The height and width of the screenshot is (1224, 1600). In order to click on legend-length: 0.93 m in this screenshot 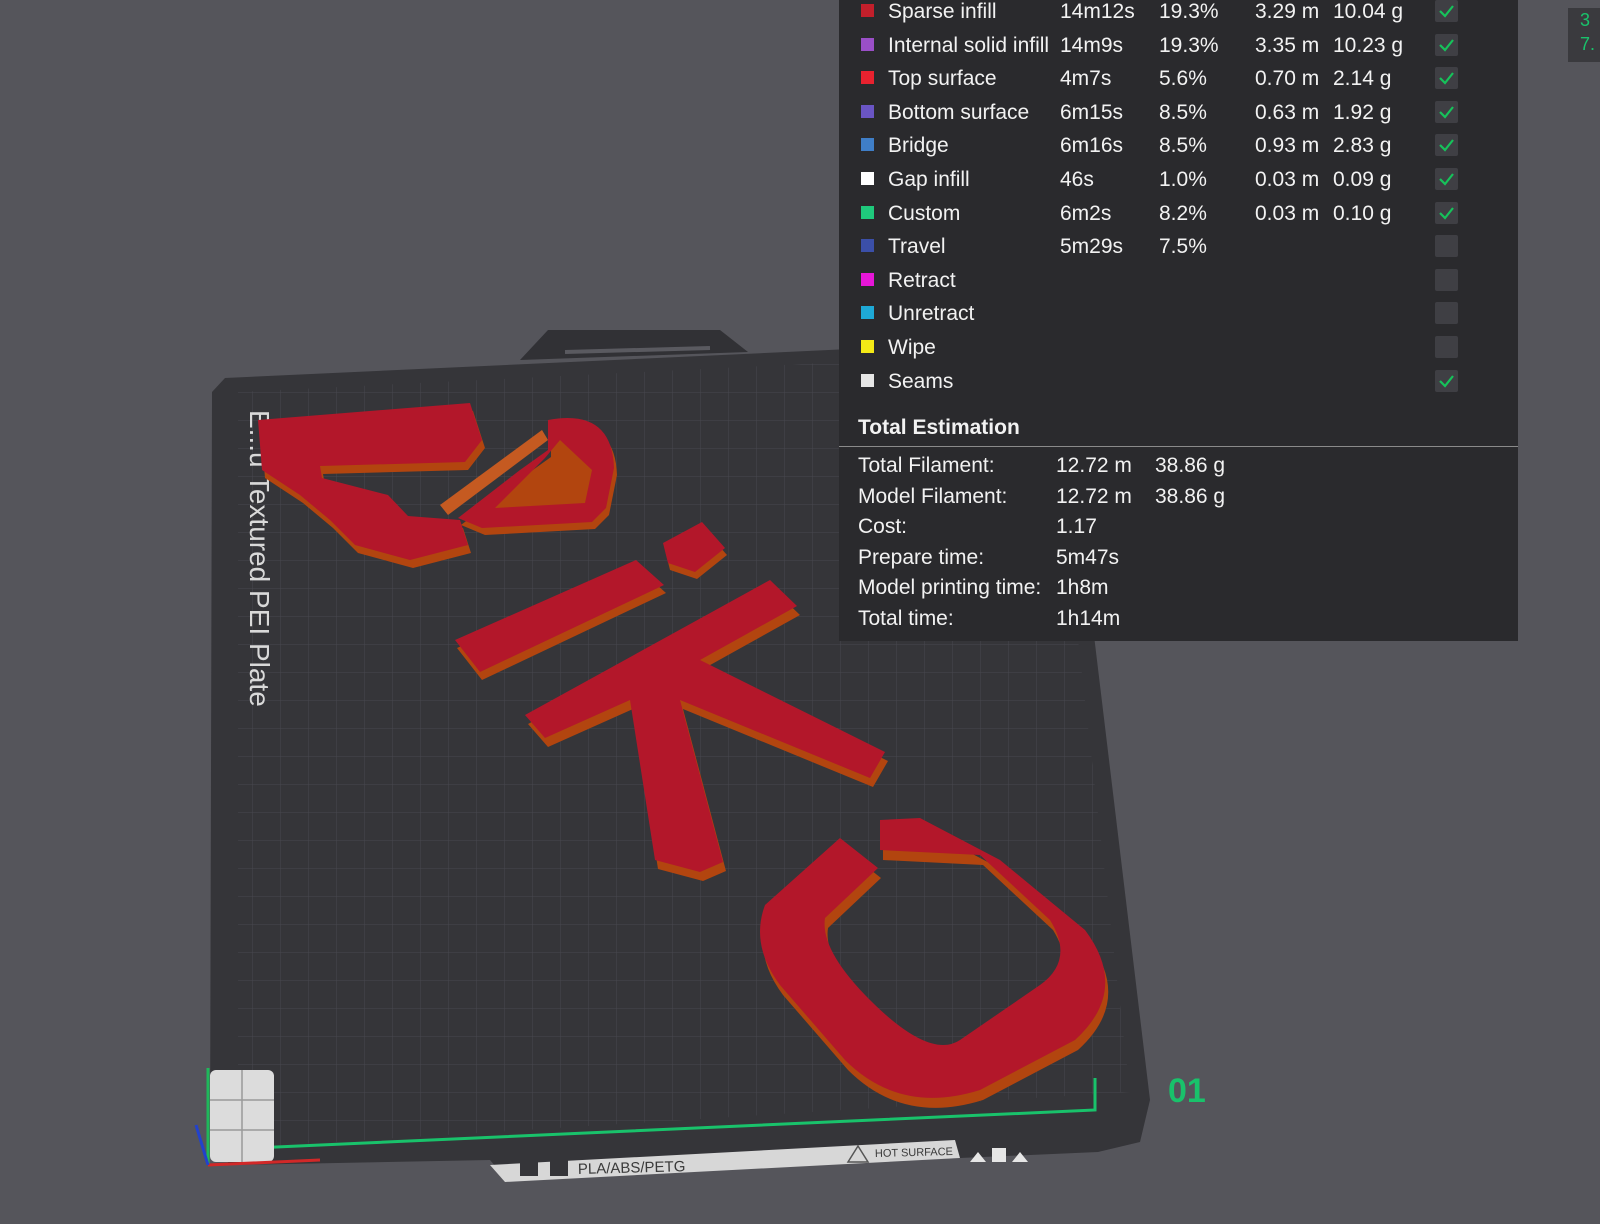, I will do `click(1287, 146)`.